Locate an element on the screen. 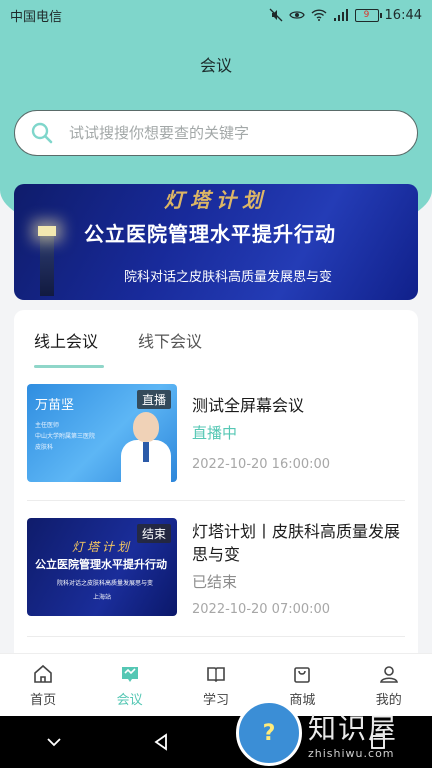  clock: 16:44 is located at coordinates (403, 15).